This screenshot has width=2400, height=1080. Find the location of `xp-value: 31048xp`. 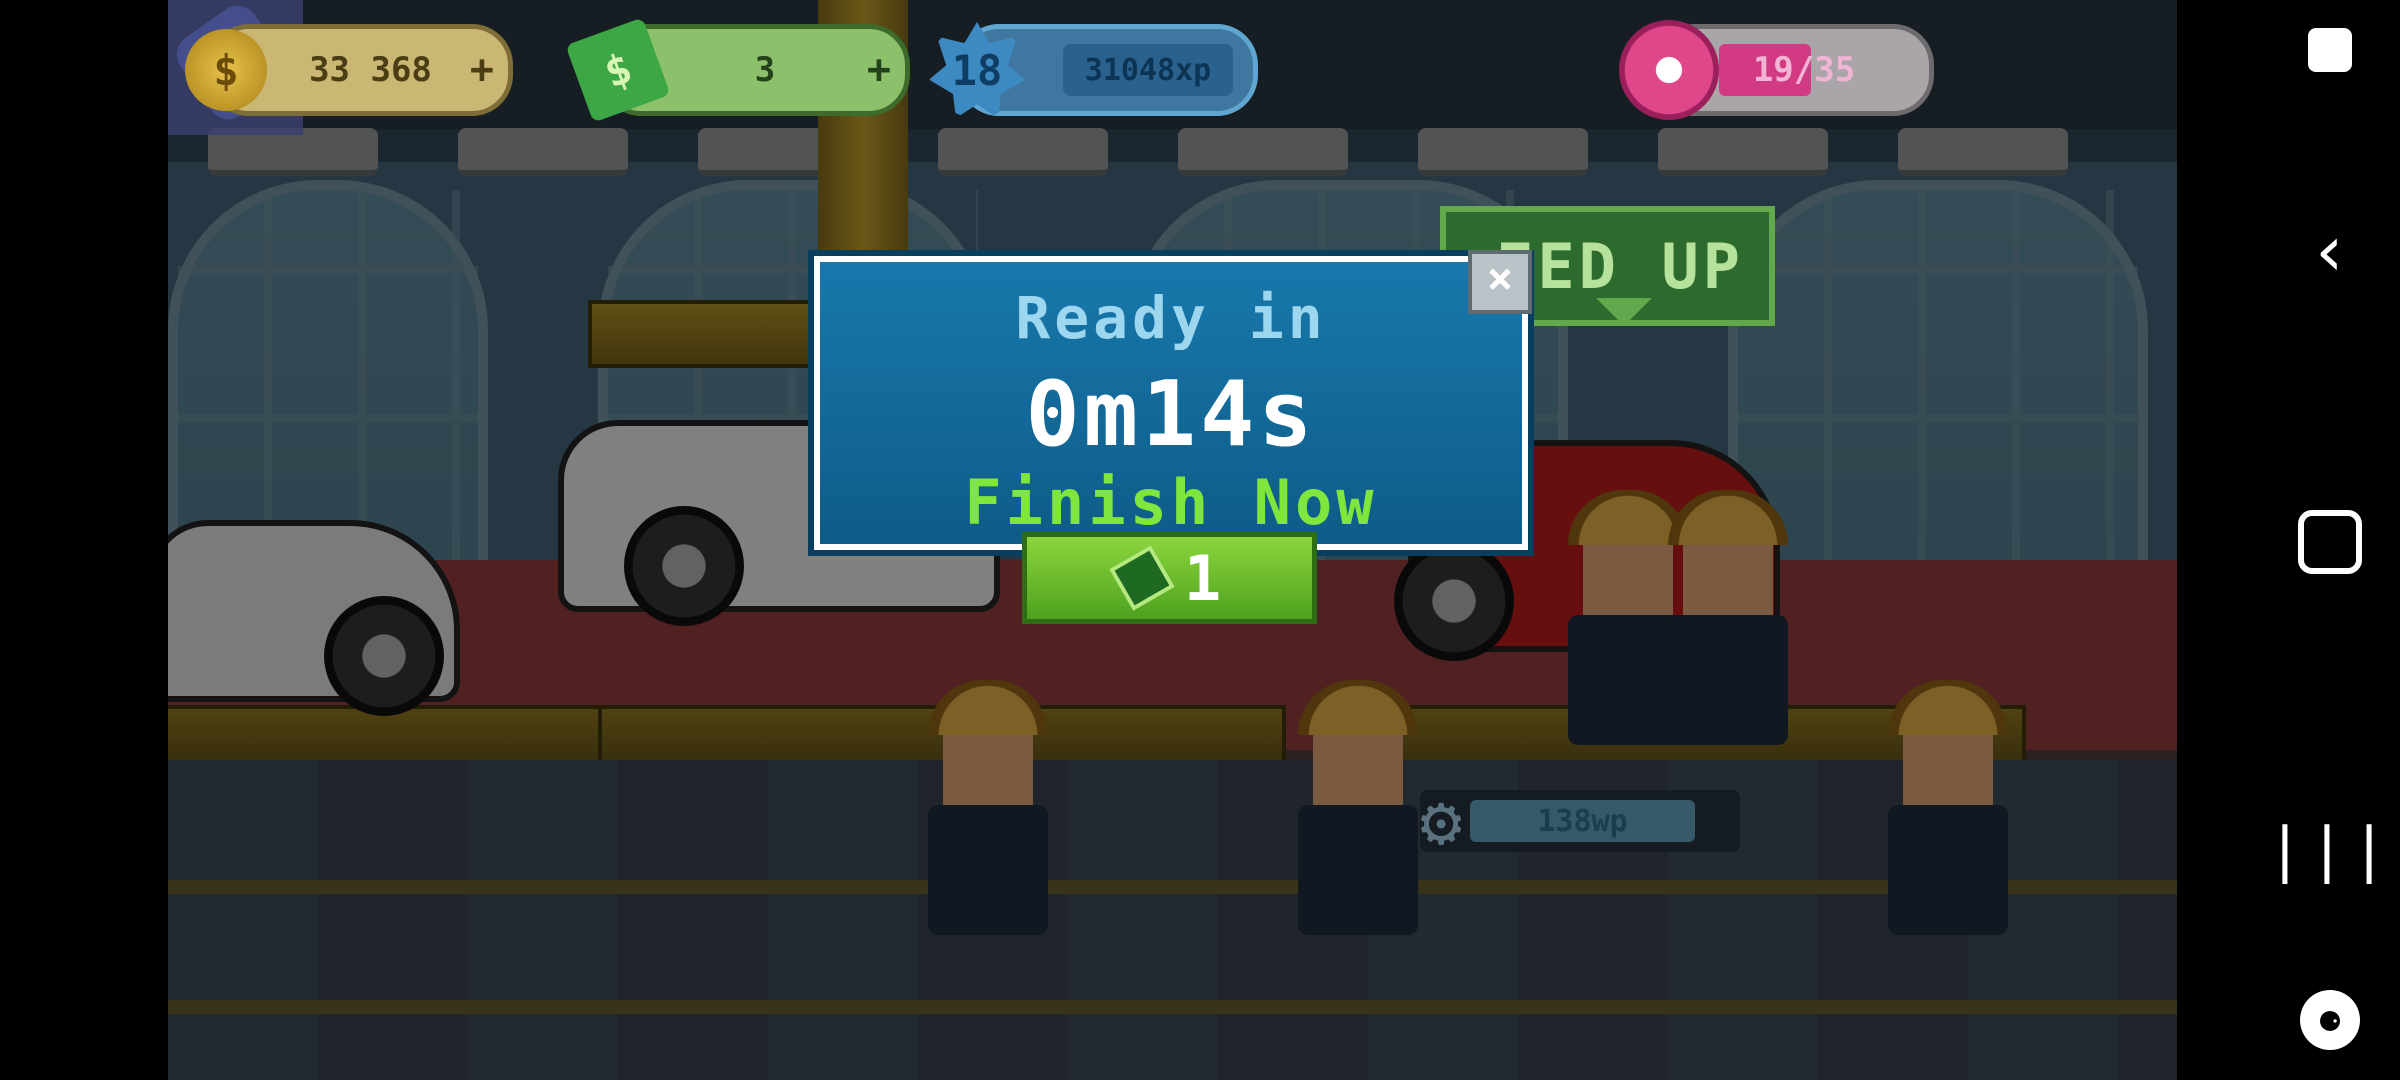

xp-value: 31048xp is located at coordinates (1148, 70).